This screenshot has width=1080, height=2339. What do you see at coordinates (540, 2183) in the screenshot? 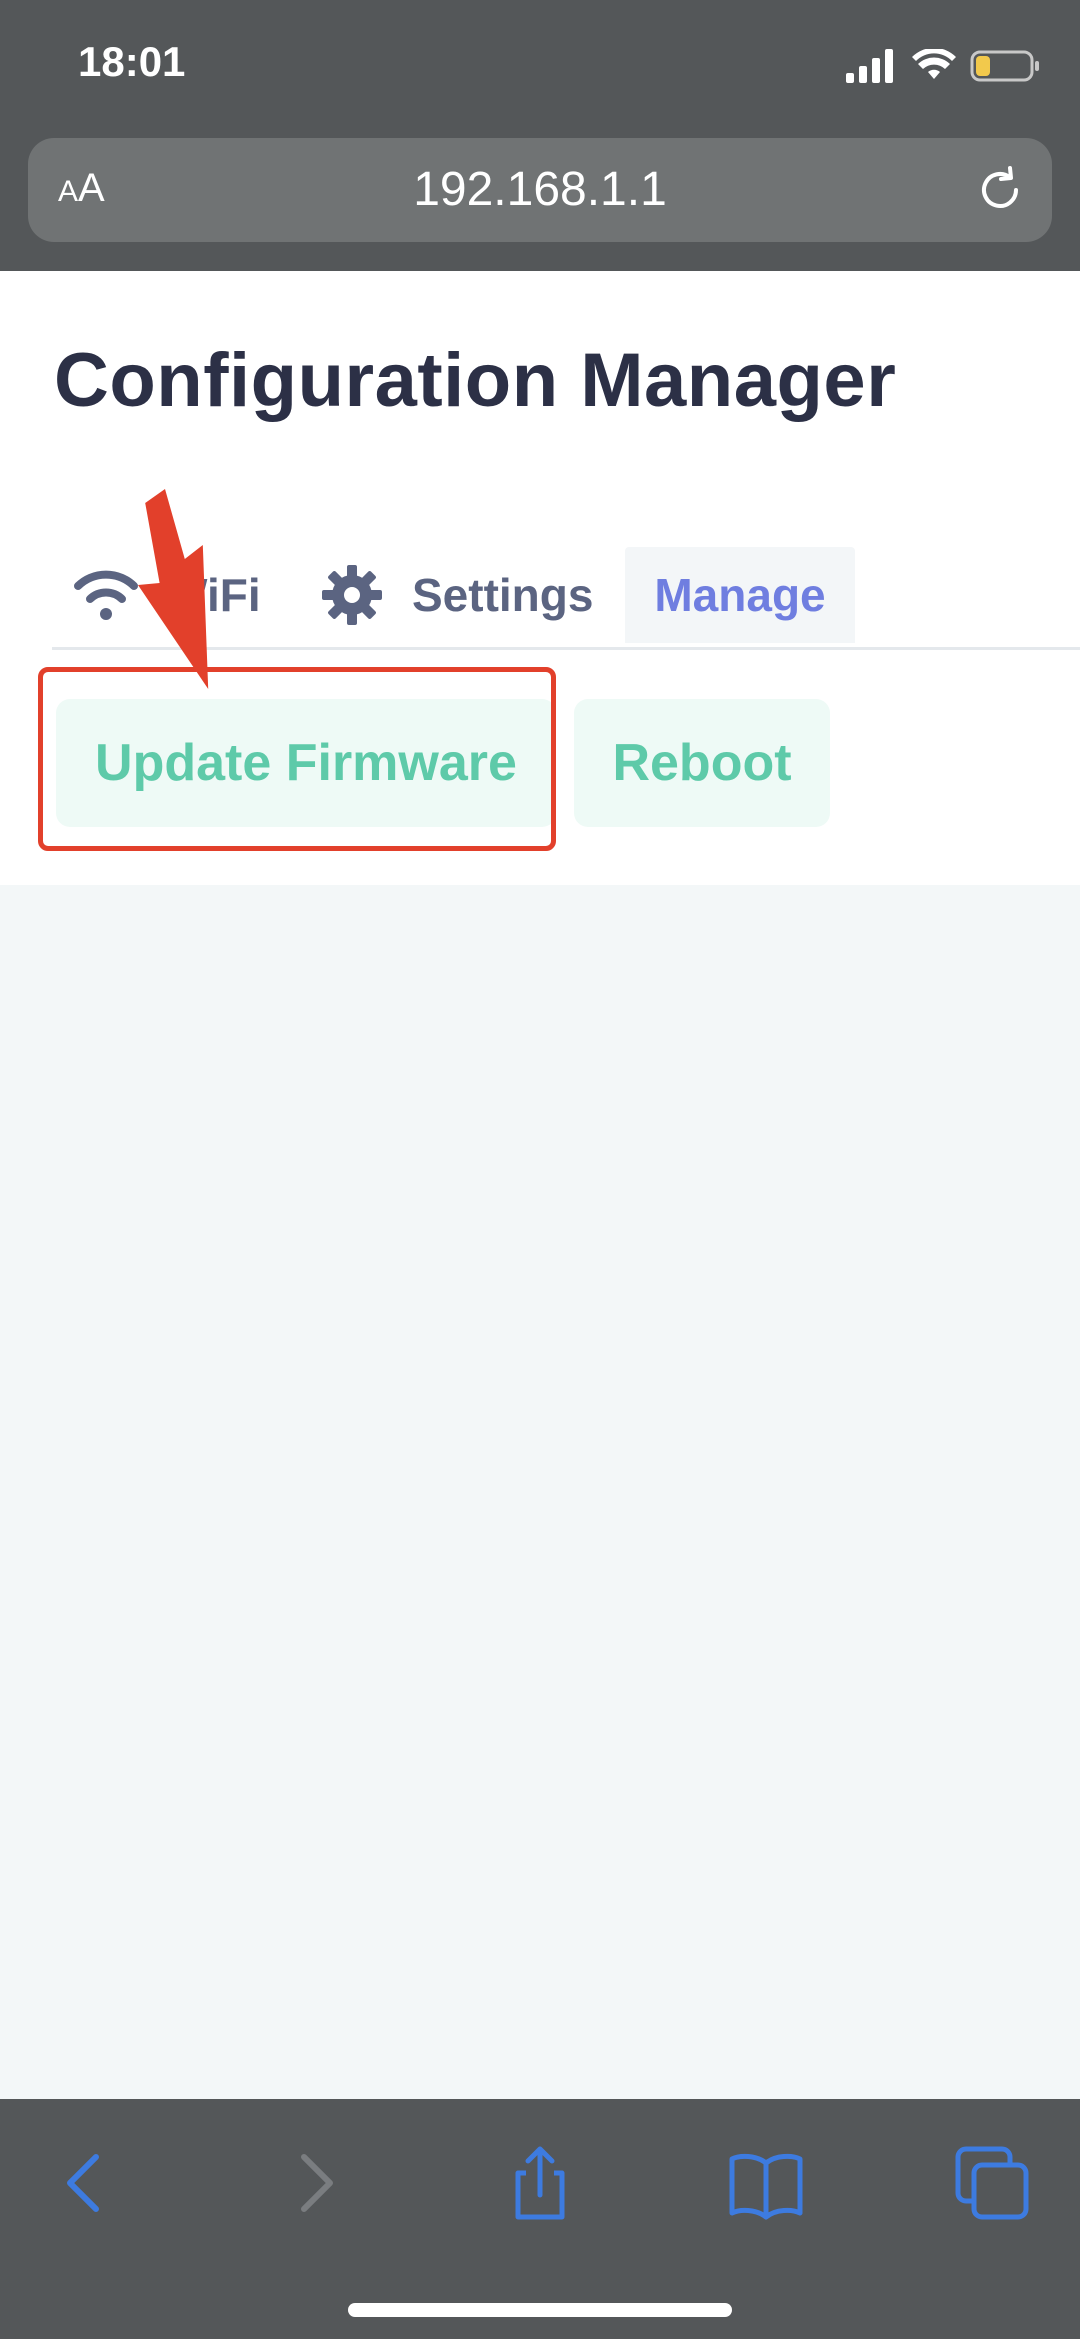
I see `share-icon` at bounding box center [540, 2183].